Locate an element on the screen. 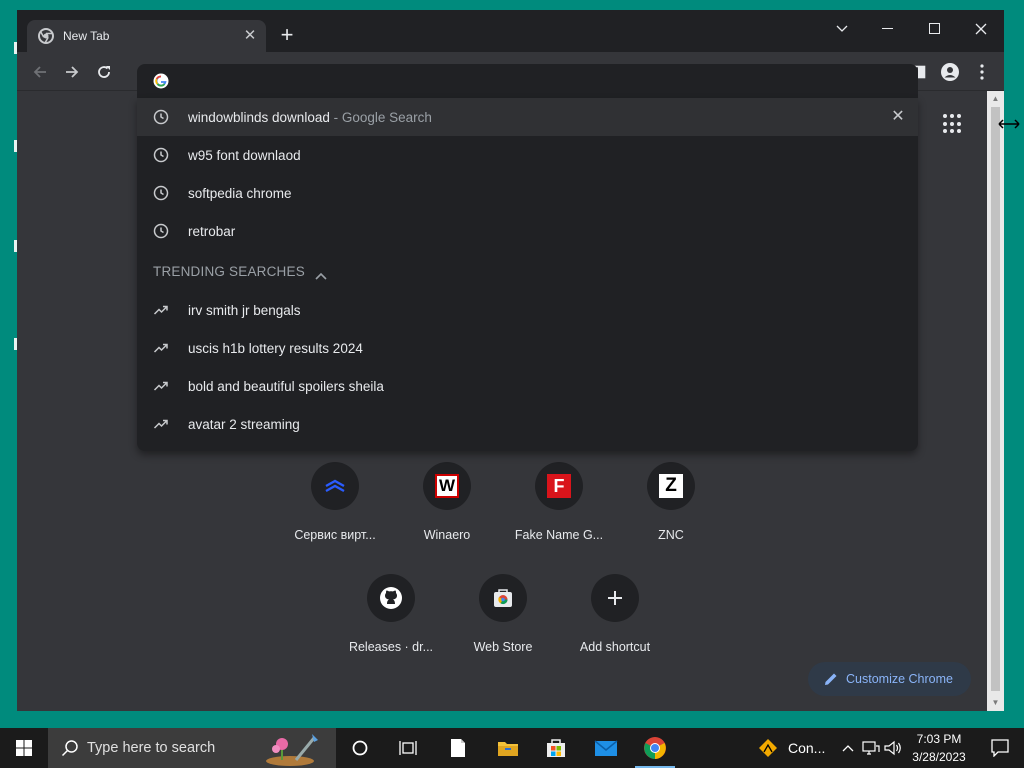 The image size is (1024, 768). suggestion-history: windowblinds download - Google Search ✕ is located at coordinates (527, 117).